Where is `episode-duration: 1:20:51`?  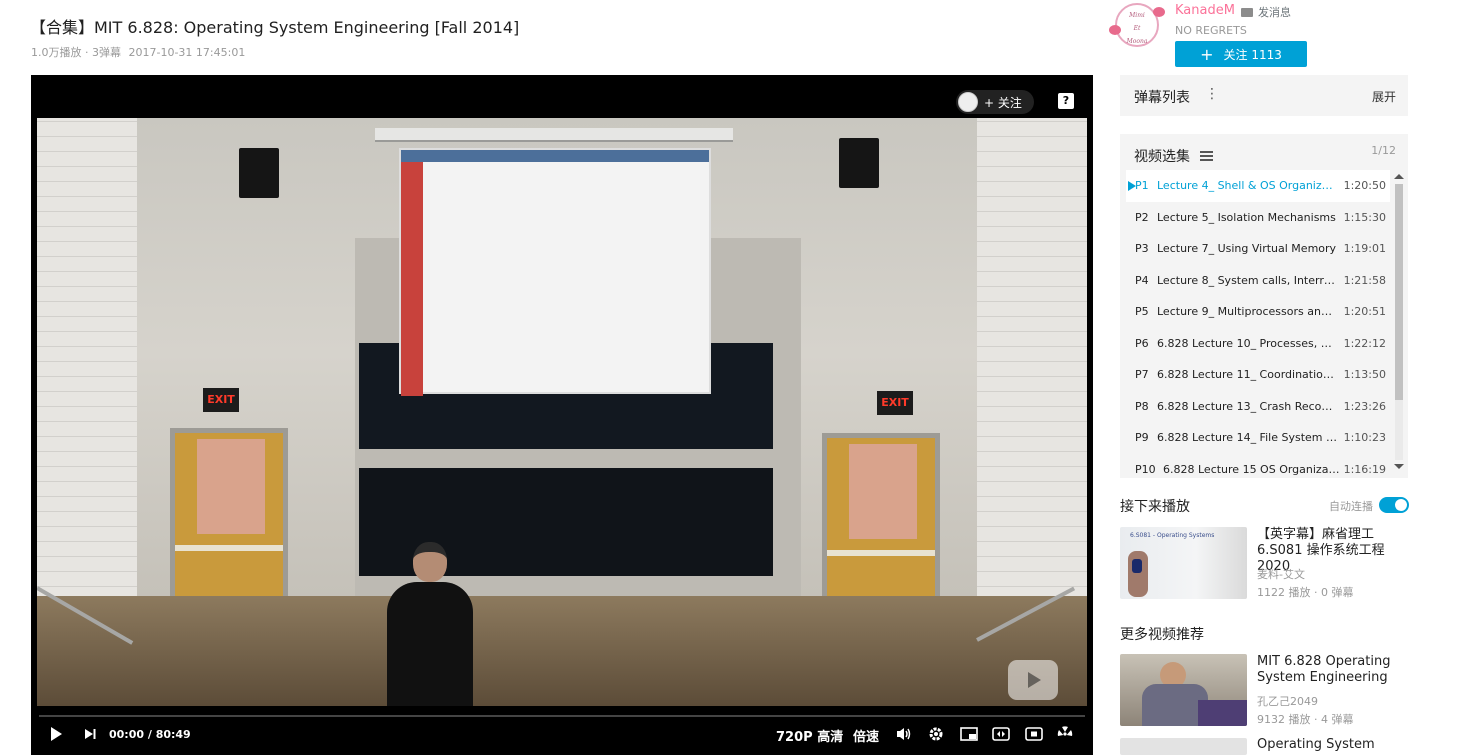 episode-duration: 1:20:51 is located at coordinates (1364, 312).